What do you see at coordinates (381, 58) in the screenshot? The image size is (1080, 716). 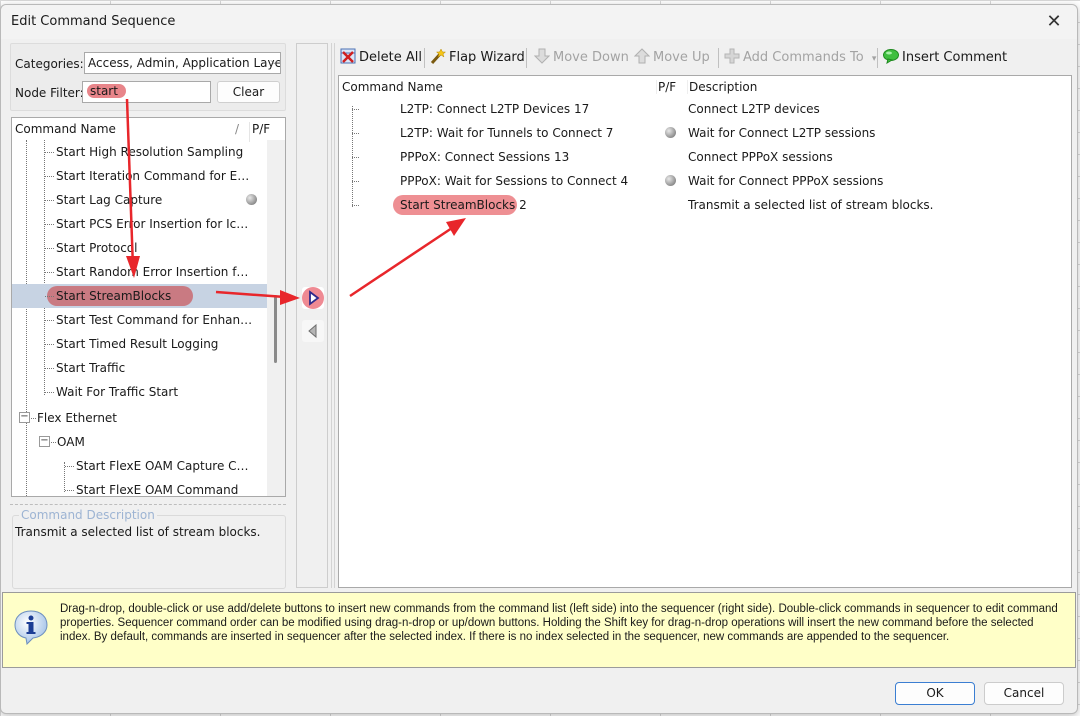 I see `delete-all-button: Delete All` at bounding box center [381, 58].